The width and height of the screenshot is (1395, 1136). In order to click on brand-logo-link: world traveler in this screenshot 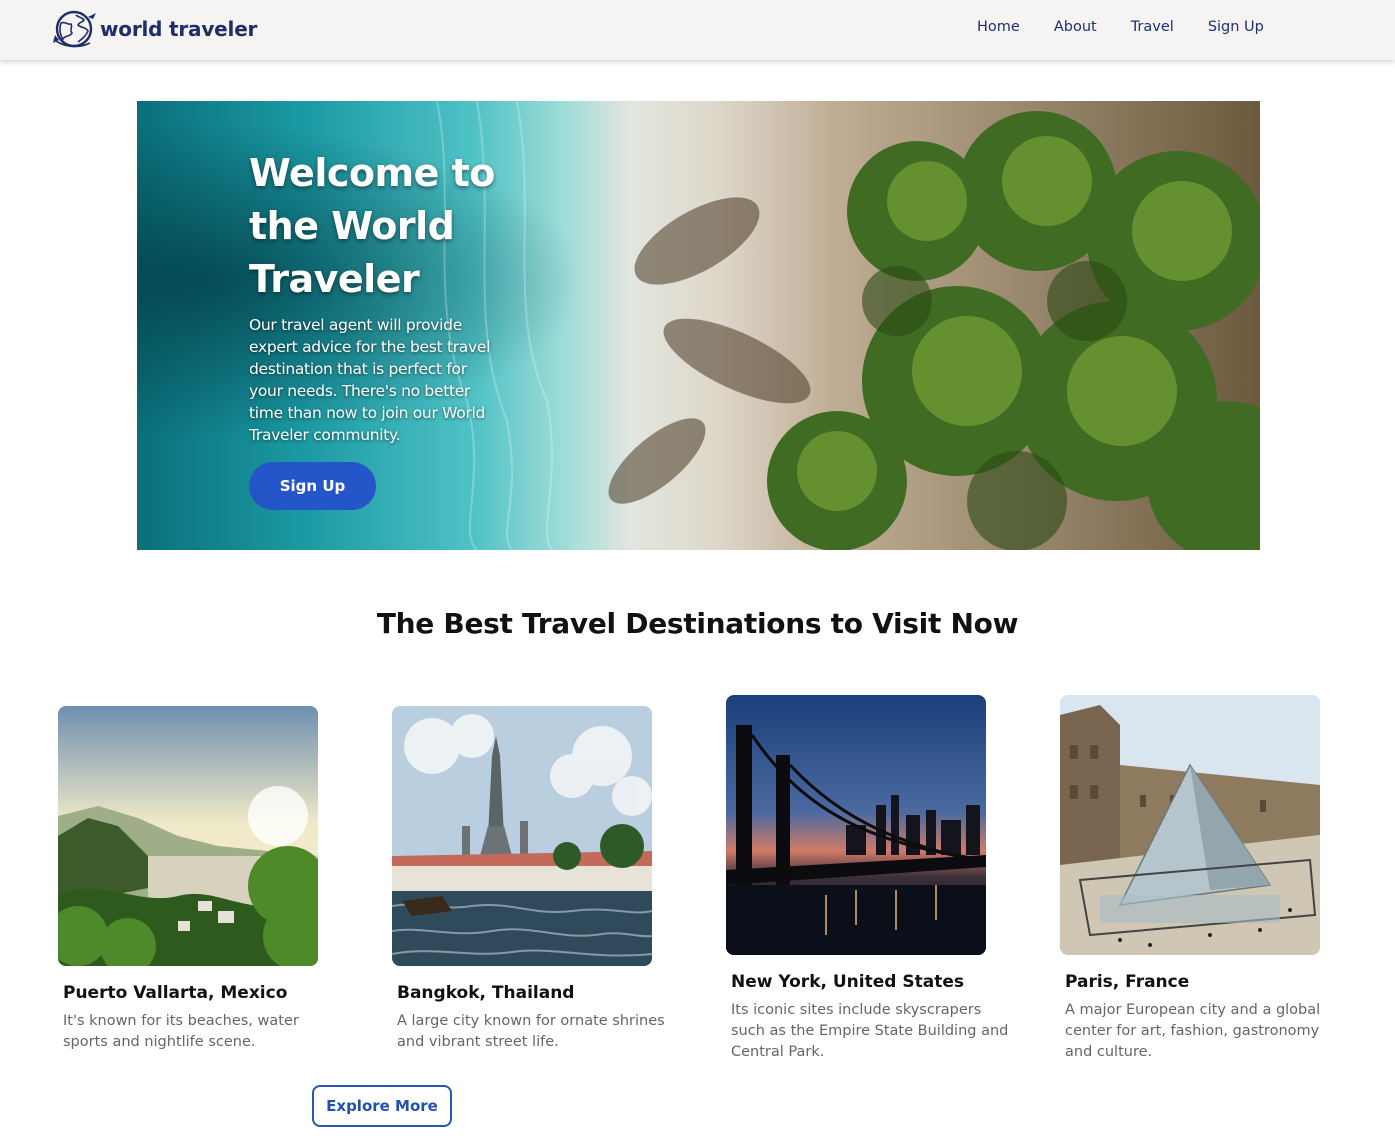, I will do `click(154, 29)`.